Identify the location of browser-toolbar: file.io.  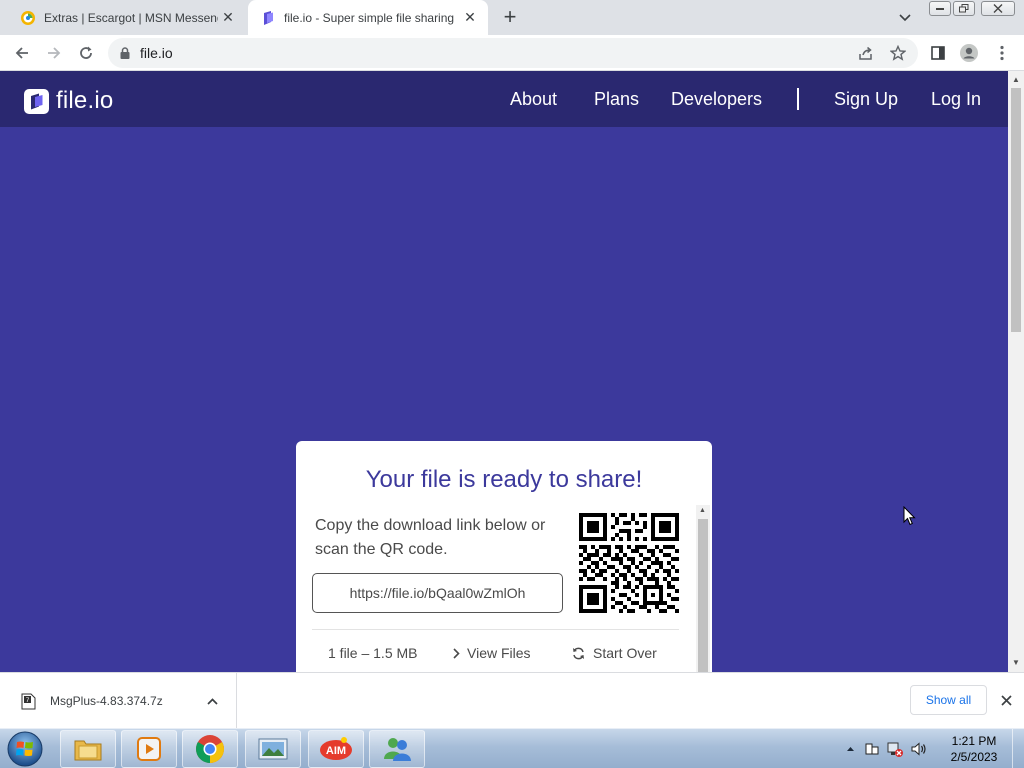
(512, 53).